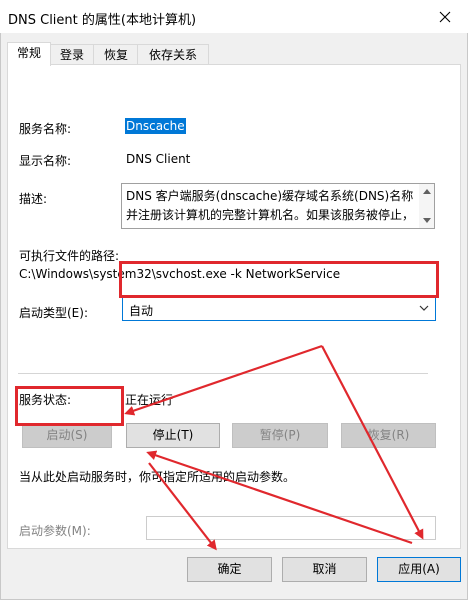 The width and height of the screenshot is (468, 601). Describe the element at coordinates (69, 256) in the screenshot. I see `exe-path-label: 可执行文件的路径:` at that location.